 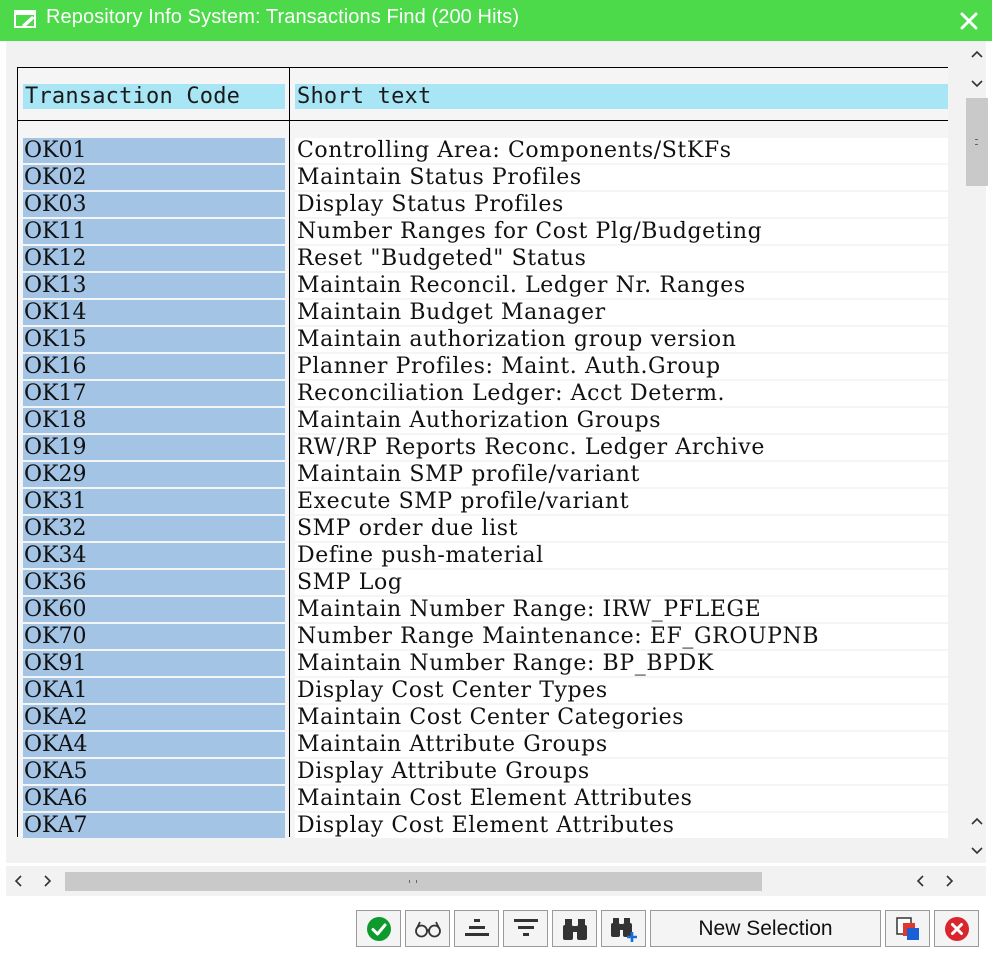 I want to click on short-text-cell: Maintain authorization group version, so click(x=621, y=339).